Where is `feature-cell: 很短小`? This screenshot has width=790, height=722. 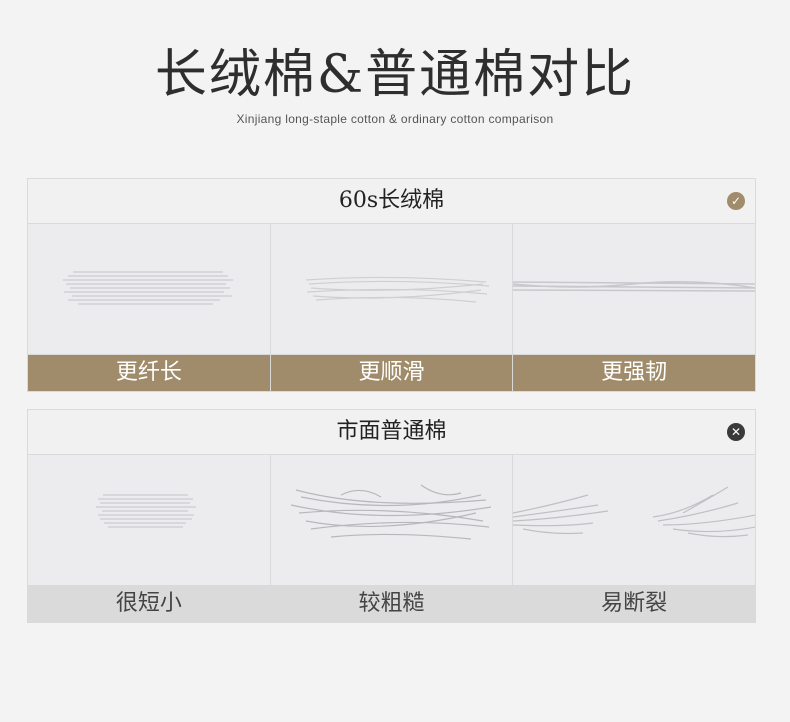 feature-cell: 很短小 is located at coordinates (149, 538).